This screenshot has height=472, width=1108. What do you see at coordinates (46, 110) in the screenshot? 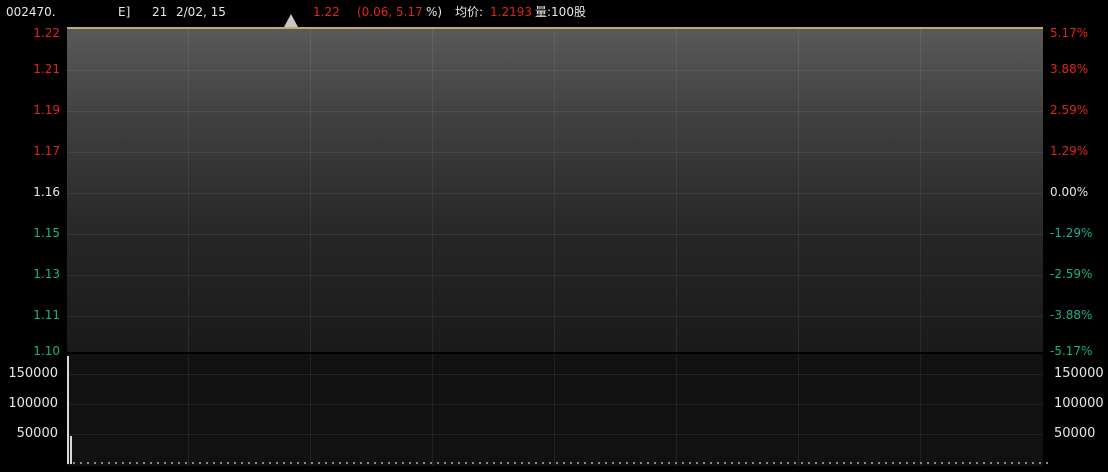
I see `price-tick-left: 1.19` at bounding box center [46, 110].